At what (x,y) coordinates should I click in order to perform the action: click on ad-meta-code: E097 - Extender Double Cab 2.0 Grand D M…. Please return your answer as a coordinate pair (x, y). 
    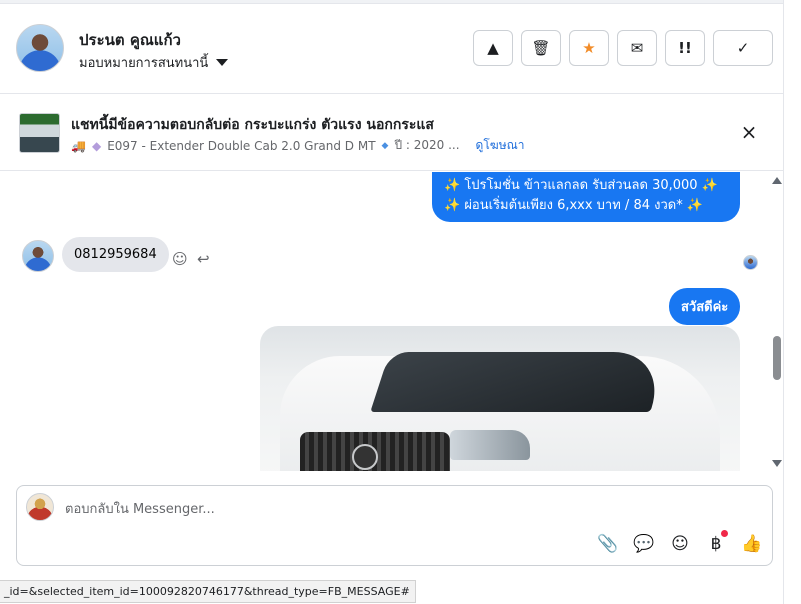
    Looking at the image, I should click on (241, 145).